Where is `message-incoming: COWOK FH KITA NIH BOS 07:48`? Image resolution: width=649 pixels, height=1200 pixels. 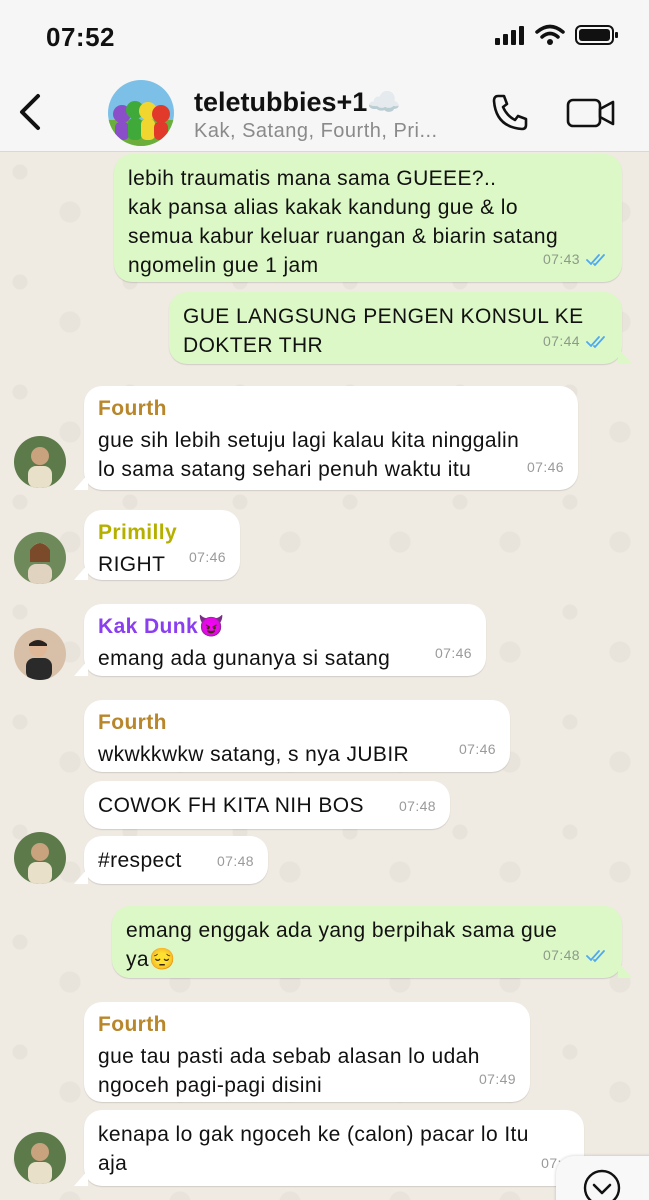
message-incoming: COWOK FH KITA NIH BOS 07:48 is located at coordinates (267, 805).